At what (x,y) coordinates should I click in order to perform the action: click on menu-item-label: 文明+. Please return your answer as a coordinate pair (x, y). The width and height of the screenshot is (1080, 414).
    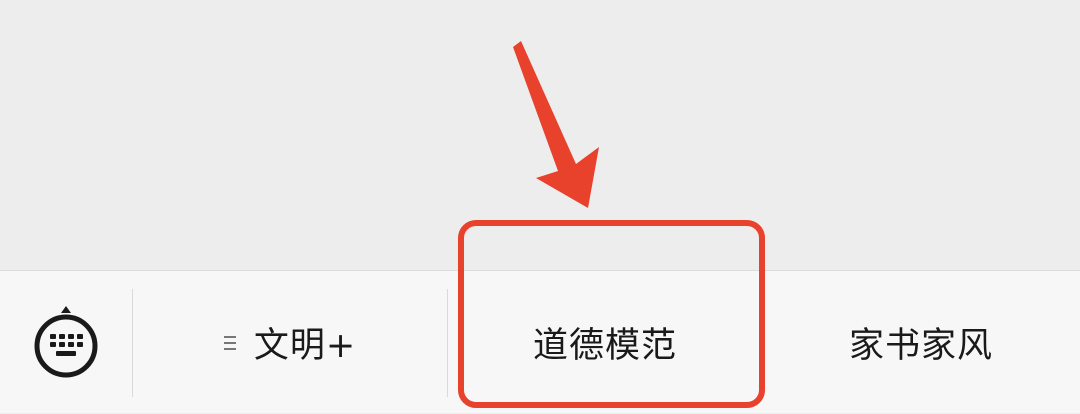
    Looking at the image, I should click on (305, 346).